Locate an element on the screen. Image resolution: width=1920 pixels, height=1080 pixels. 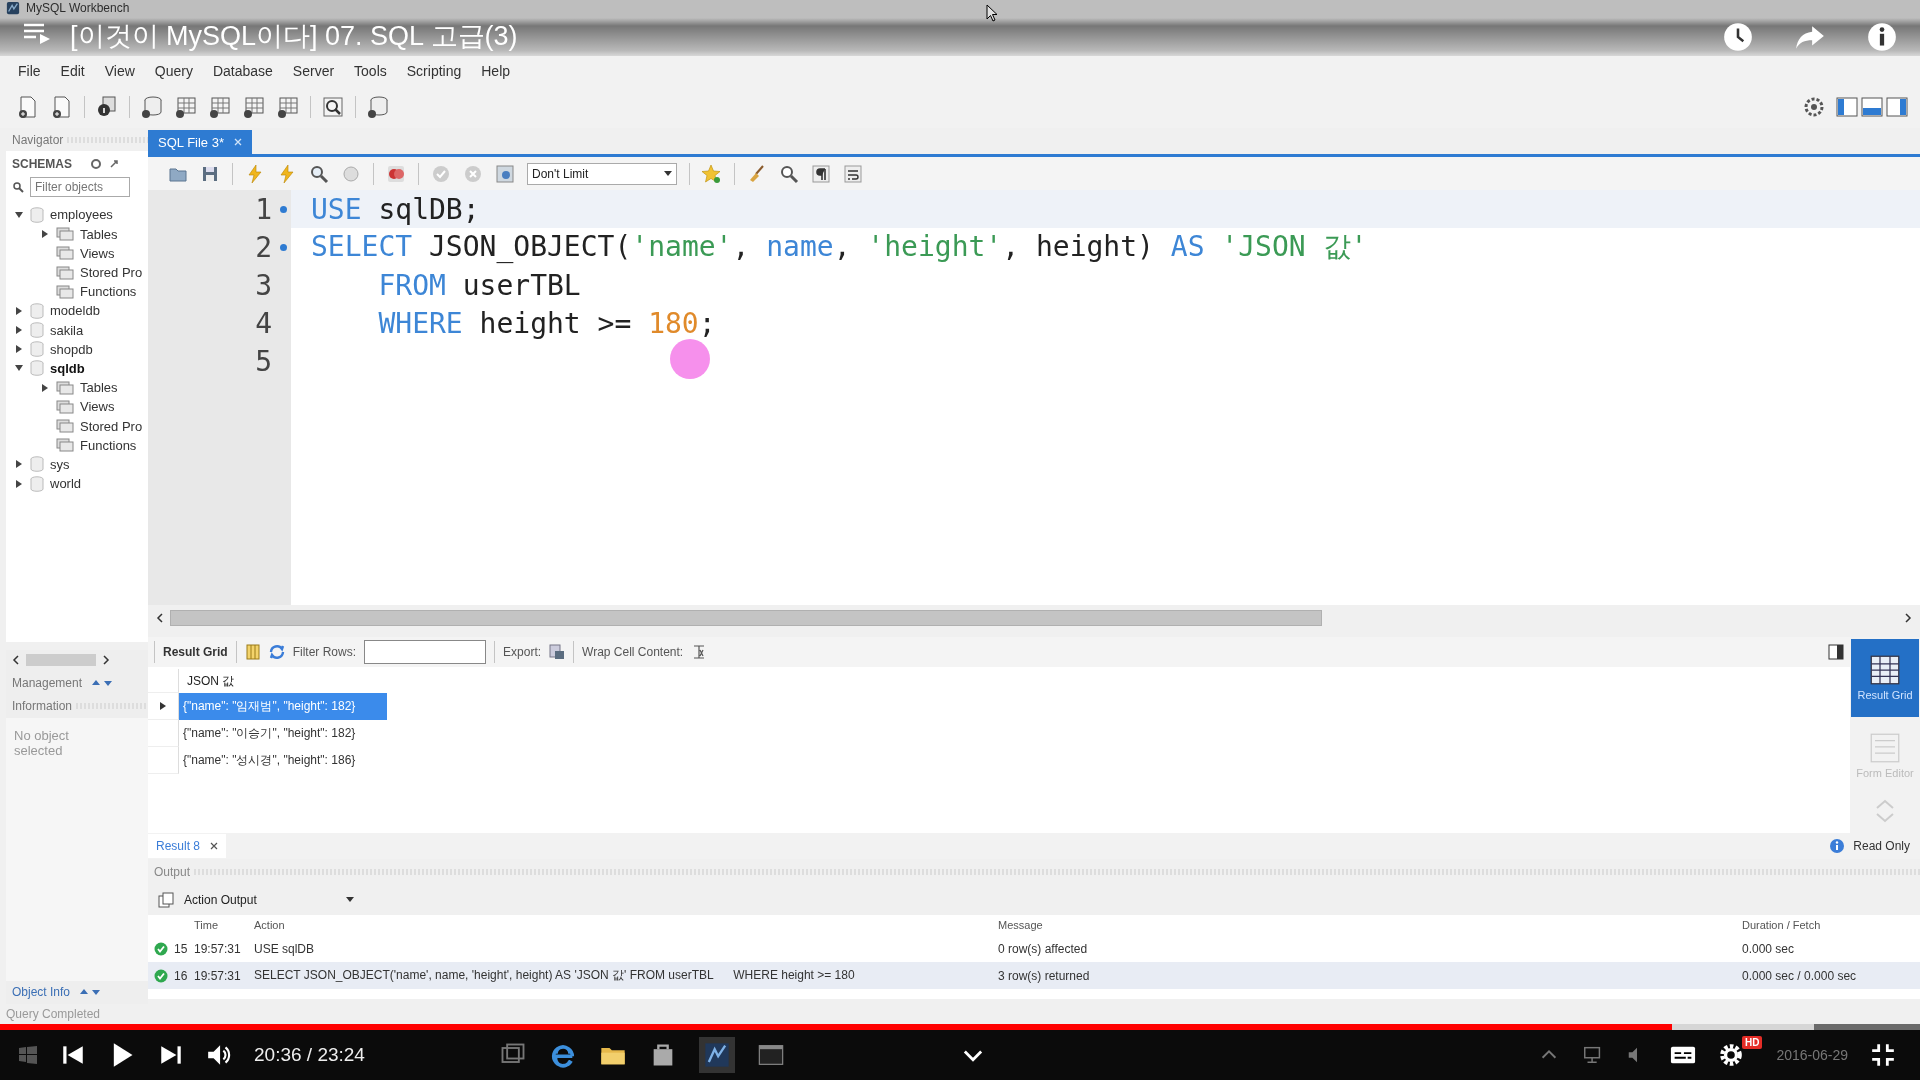
side-view-button: Result Grid is located at coordinates (1885, 678).